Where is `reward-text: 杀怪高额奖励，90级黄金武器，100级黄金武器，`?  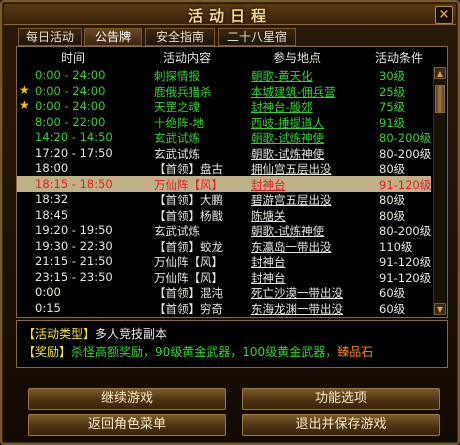
reward-text: 杀怪高额奖励，90级黄金武器，100级黄金武器， is located at coordinates (204, 352).